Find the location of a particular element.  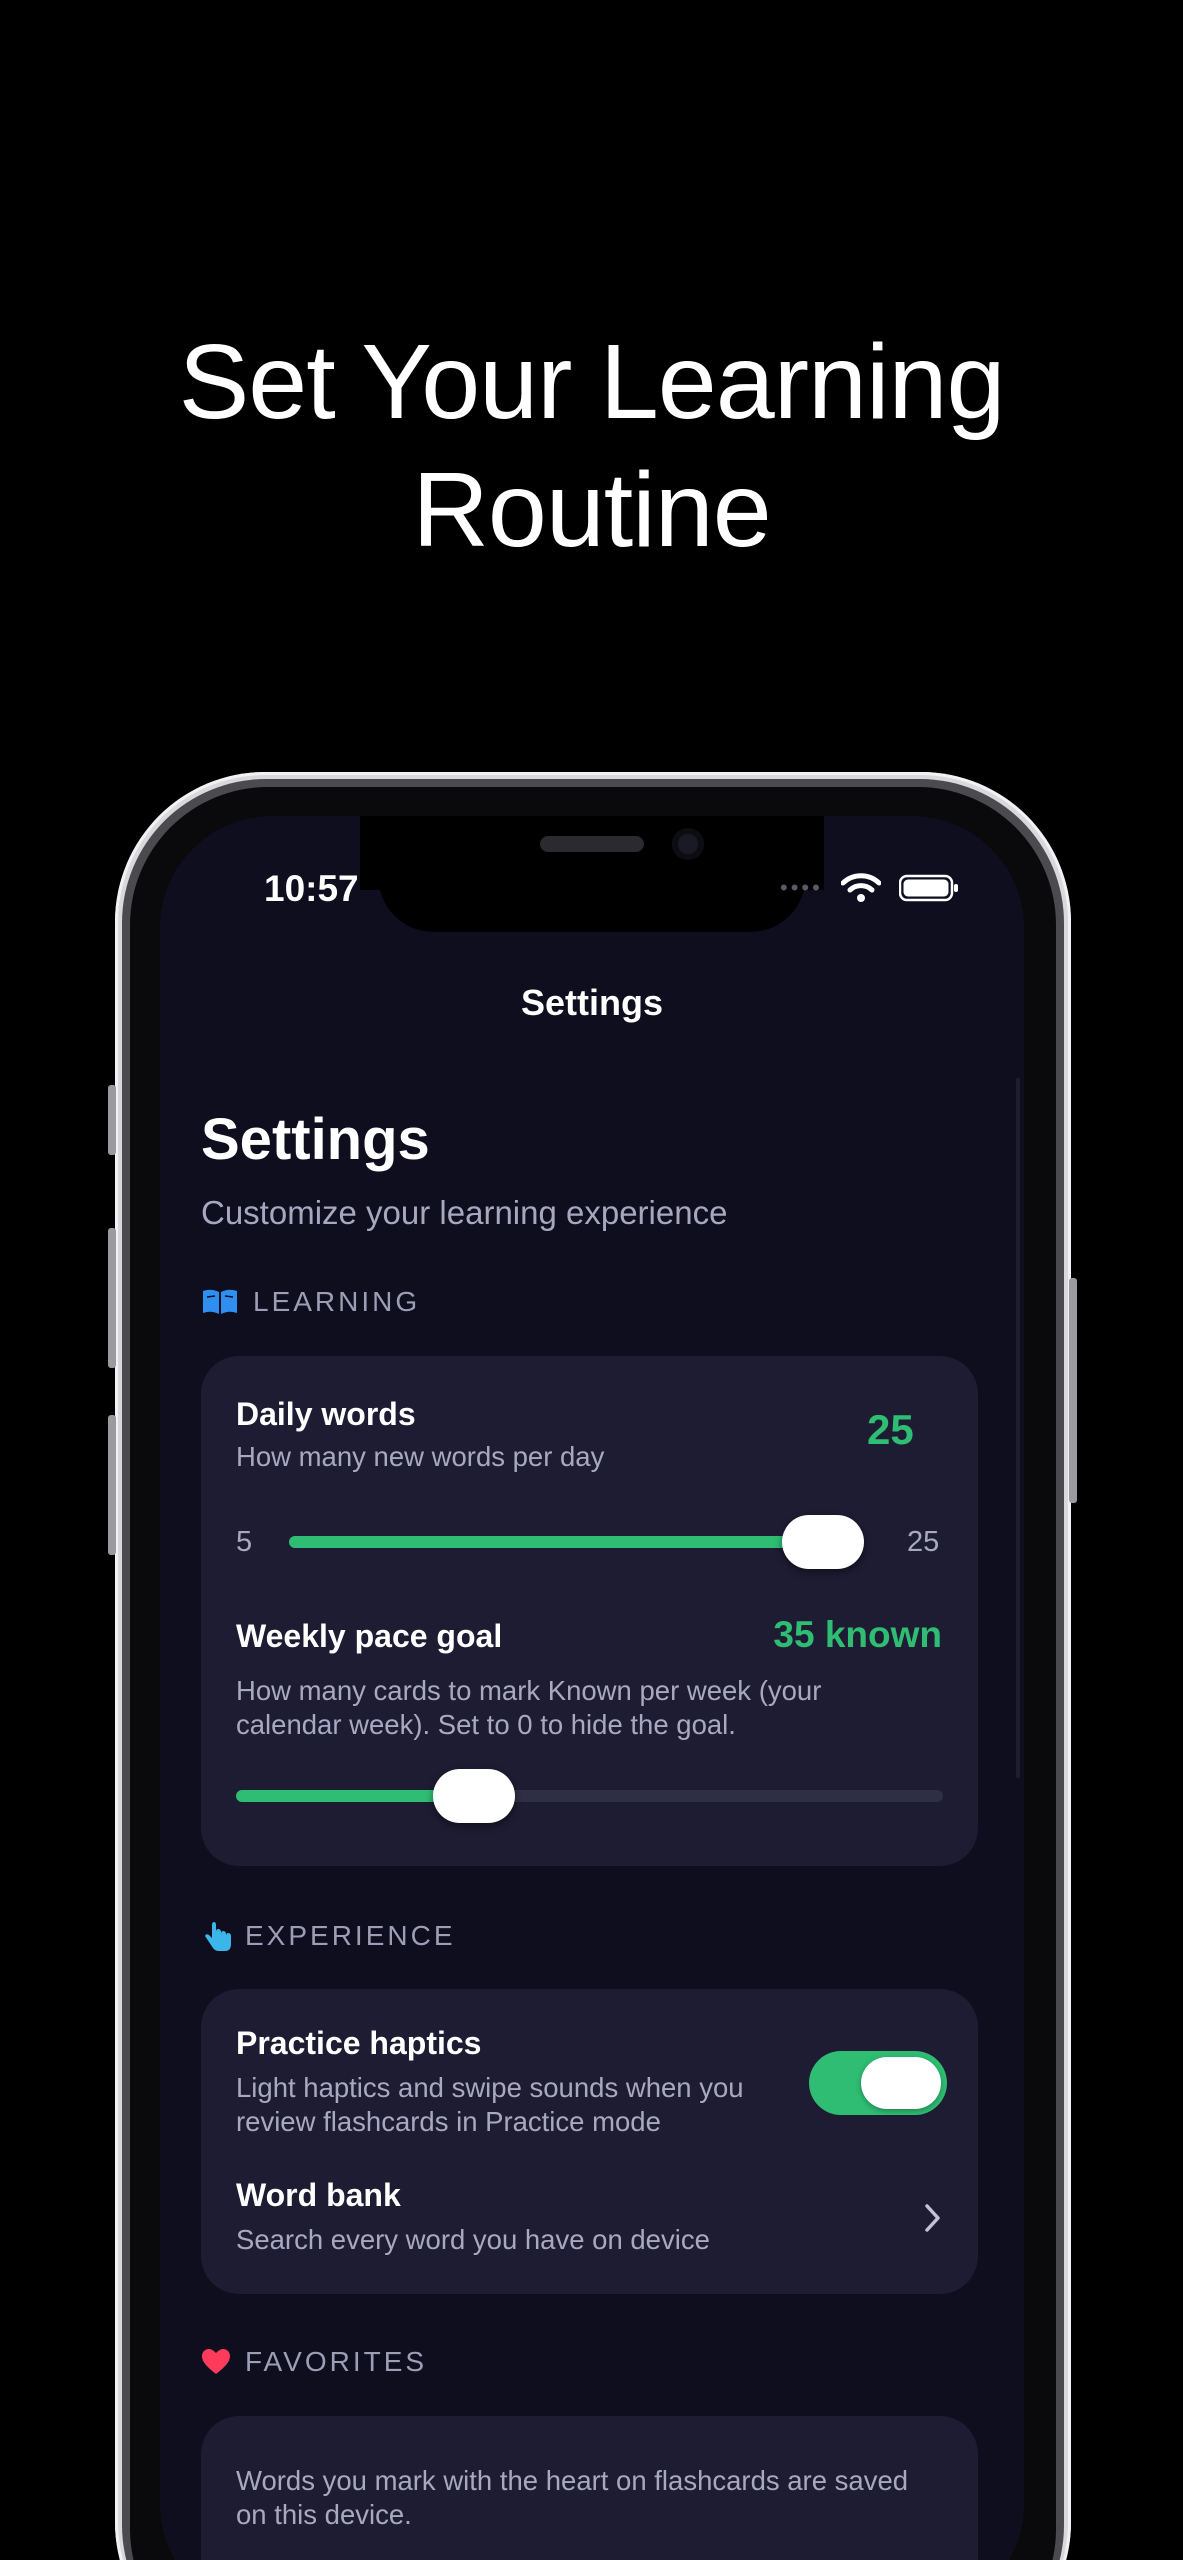

earpiece-speaker is located at coordinates (592, 844).